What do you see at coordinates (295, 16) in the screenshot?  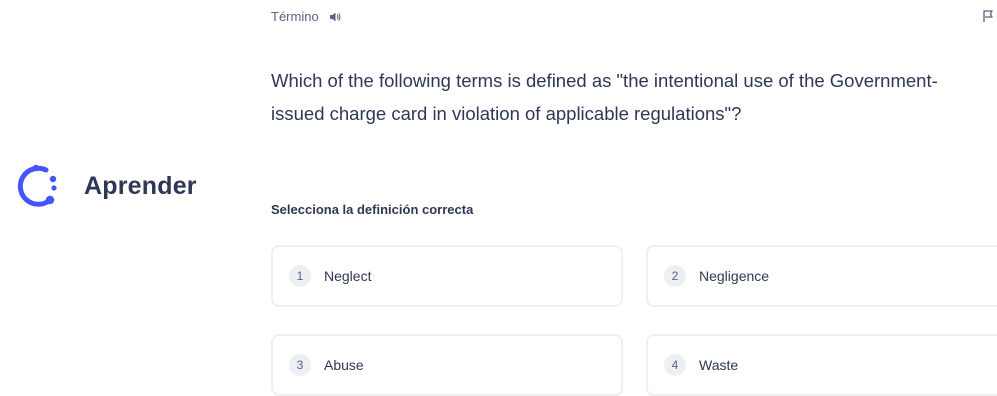 I see `term-label: Término` at bounding box center [295, 16].